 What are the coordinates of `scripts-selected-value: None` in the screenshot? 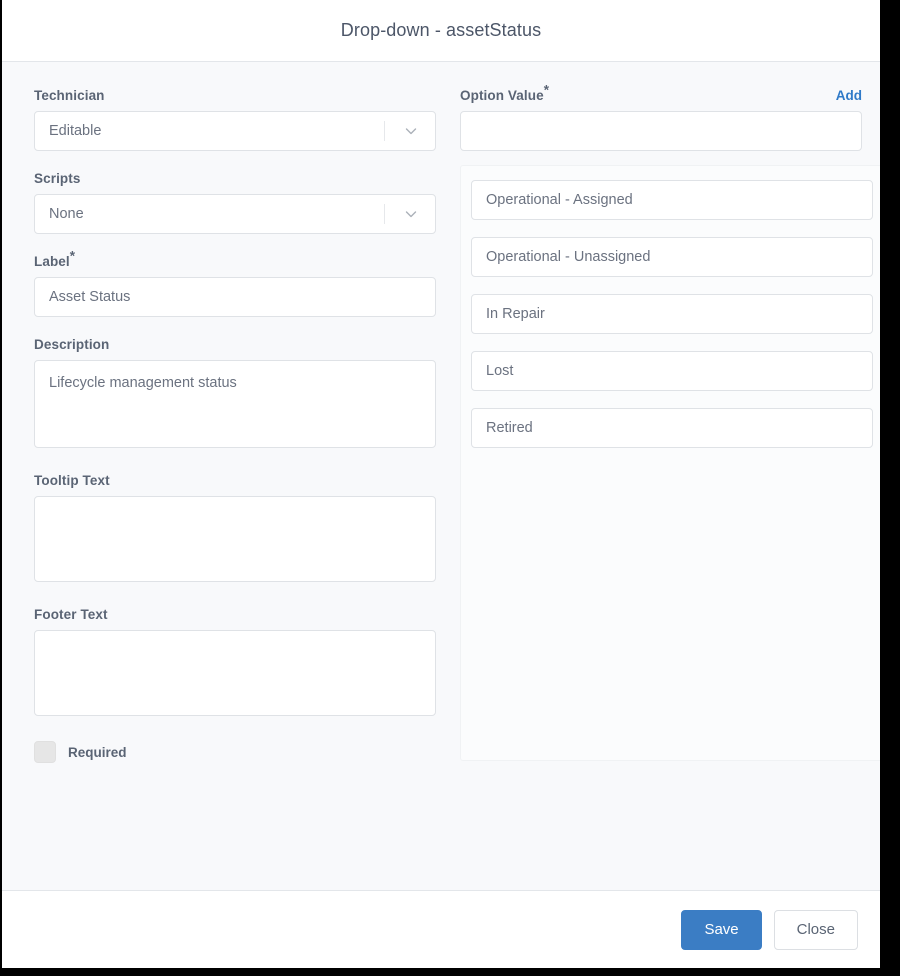 It's located at (66, 214).